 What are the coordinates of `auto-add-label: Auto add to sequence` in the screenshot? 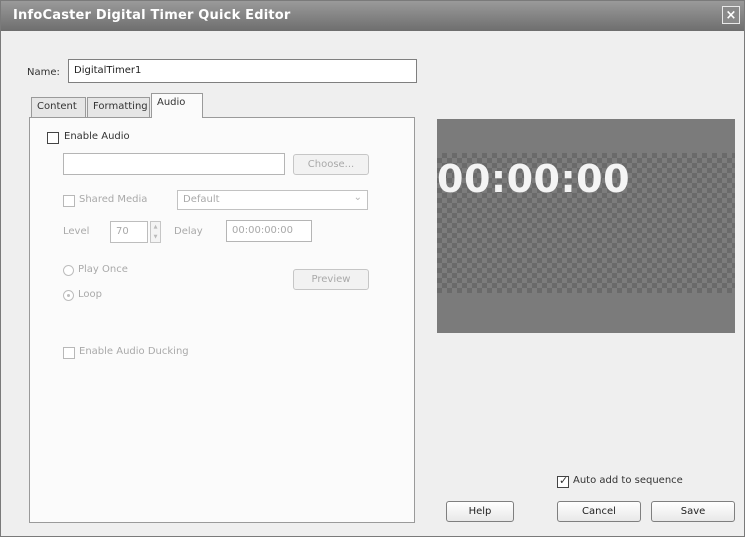 It's located at (628, 480).